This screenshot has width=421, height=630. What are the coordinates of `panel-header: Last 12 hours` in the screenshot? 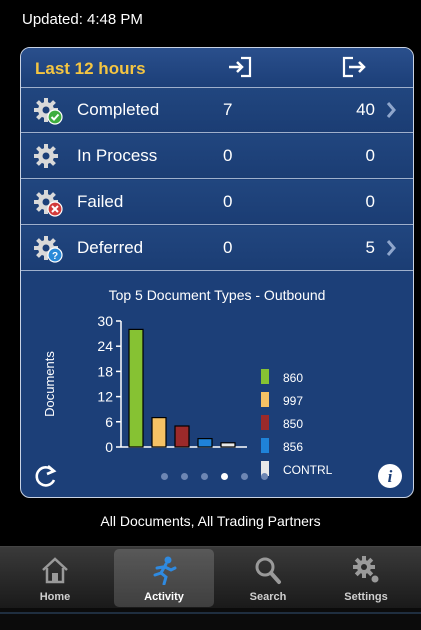 It's located at (217, 68).